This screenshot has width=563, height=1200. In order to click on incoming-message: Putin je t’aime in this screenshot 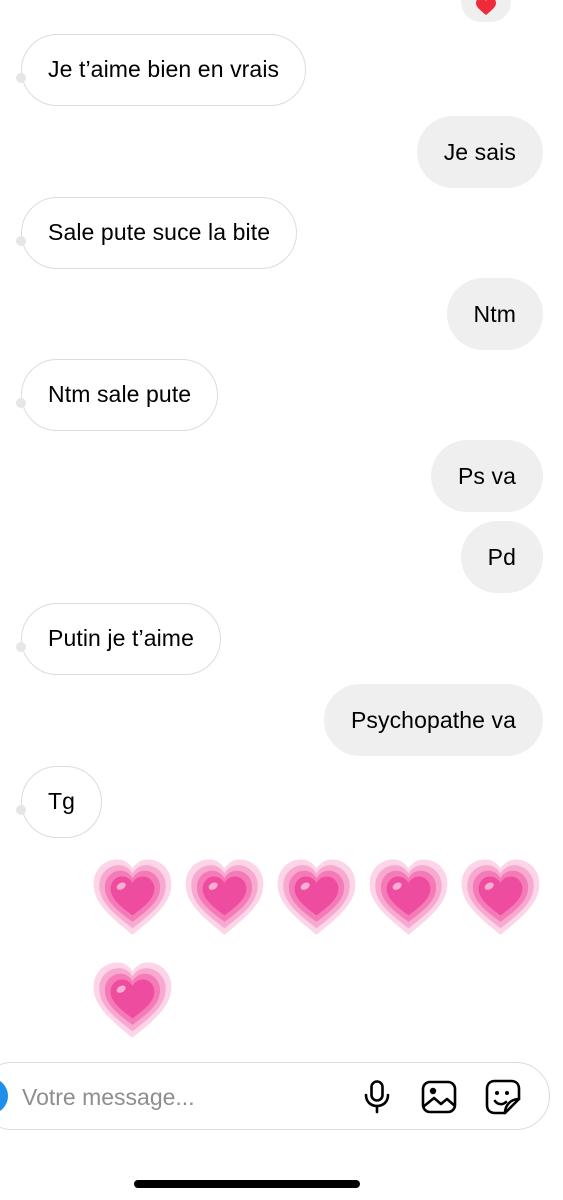, I will do `click(118, 639)`.